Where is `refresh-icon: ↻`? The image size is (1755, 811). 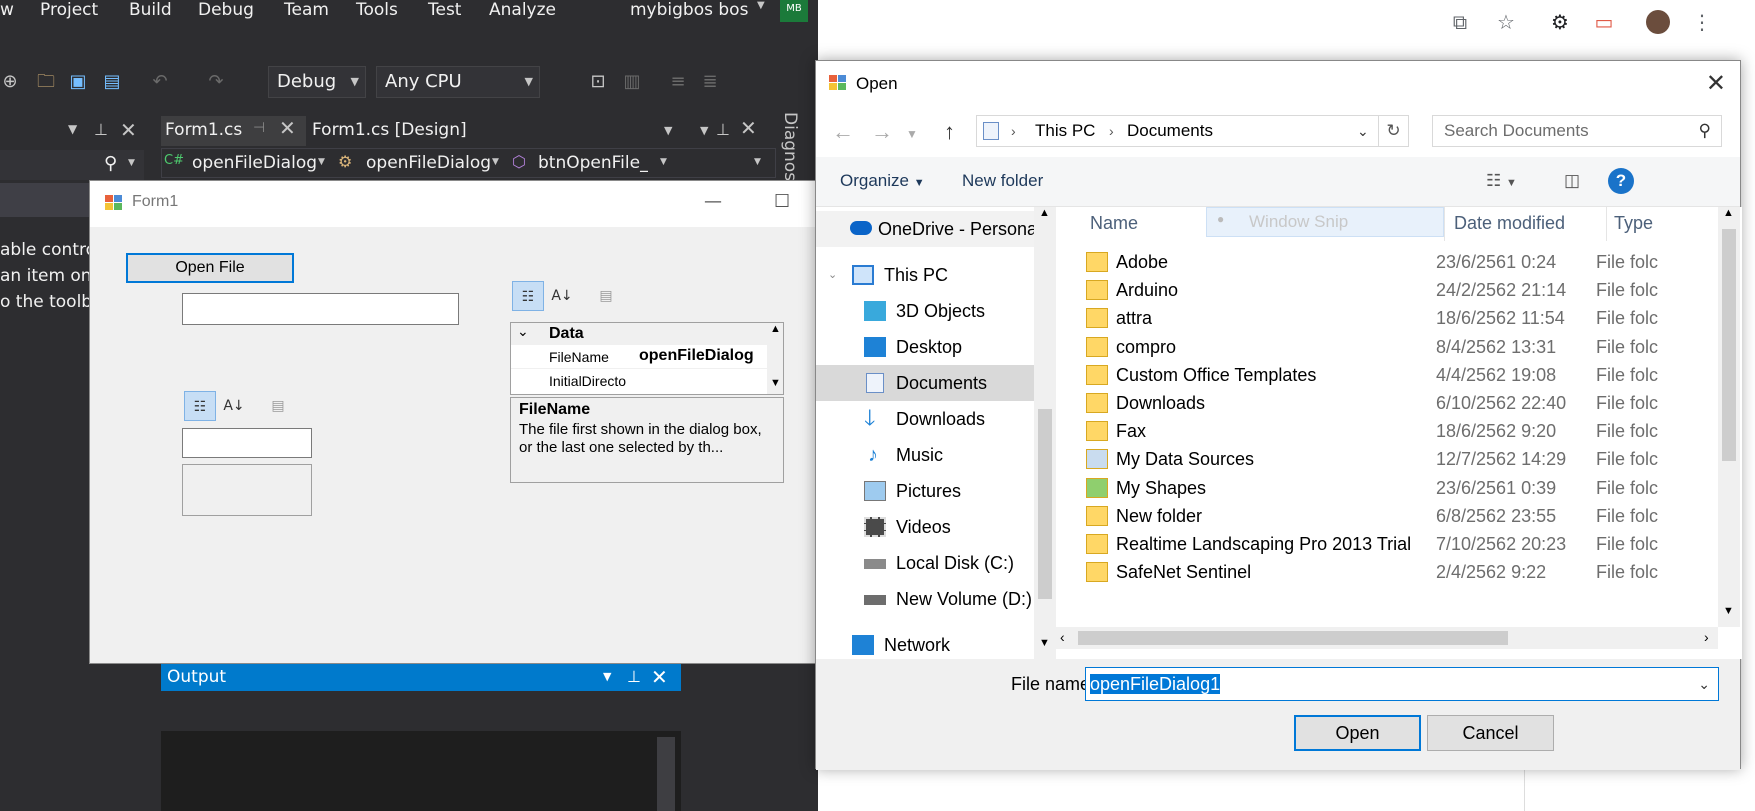 refresh-icon: ↻ is located at coordinates (1393, 131).